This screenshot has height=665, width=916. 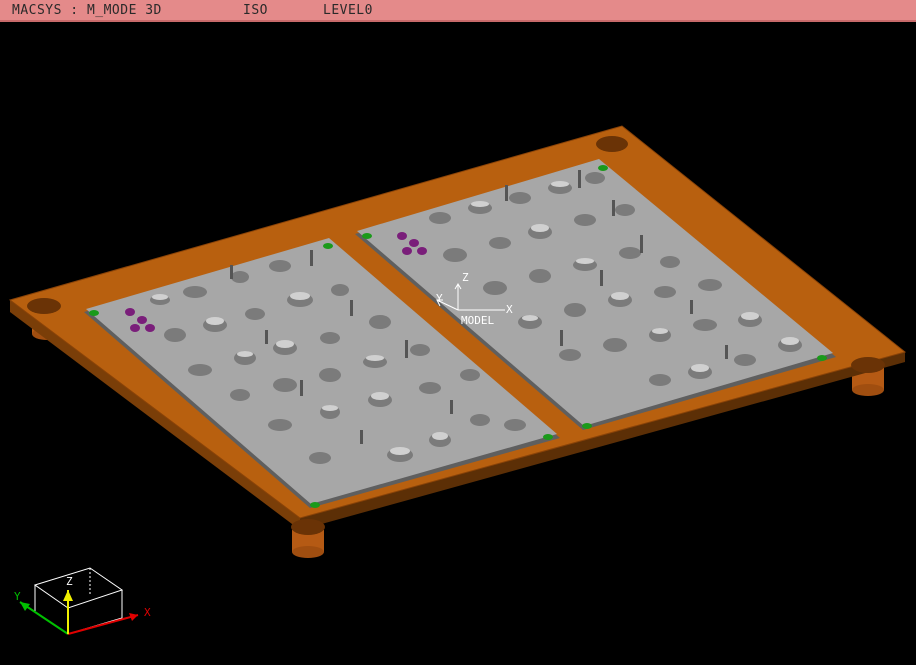 What do you see at coordinates (458, 11) in the screenshot?
I see `status-bar: MACSYS : M_MODE 3D ISO LEVEL0` at bounding box center [458, 11].